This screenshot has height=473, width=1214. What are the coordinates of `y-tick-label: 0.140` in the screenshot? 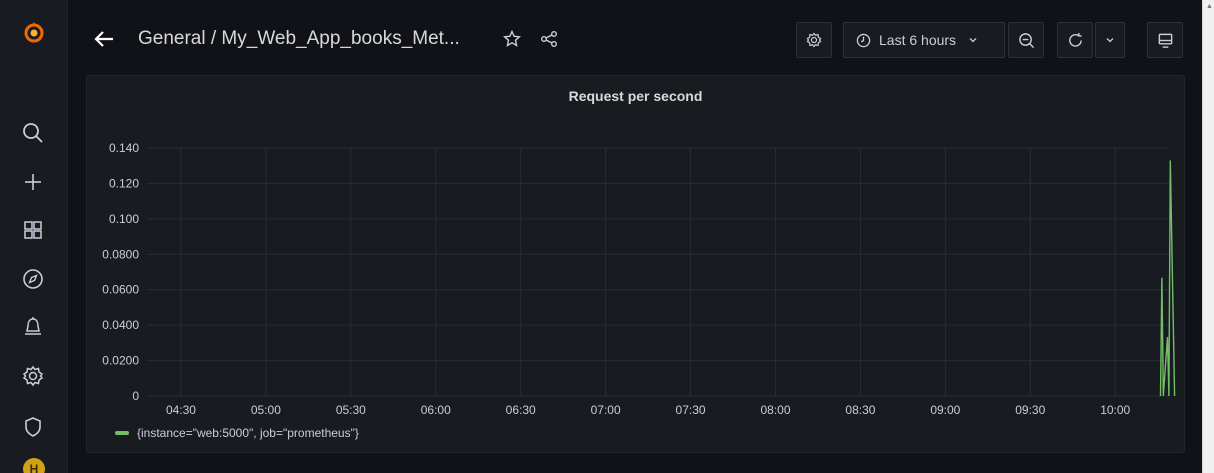 It's located at (124, 148).